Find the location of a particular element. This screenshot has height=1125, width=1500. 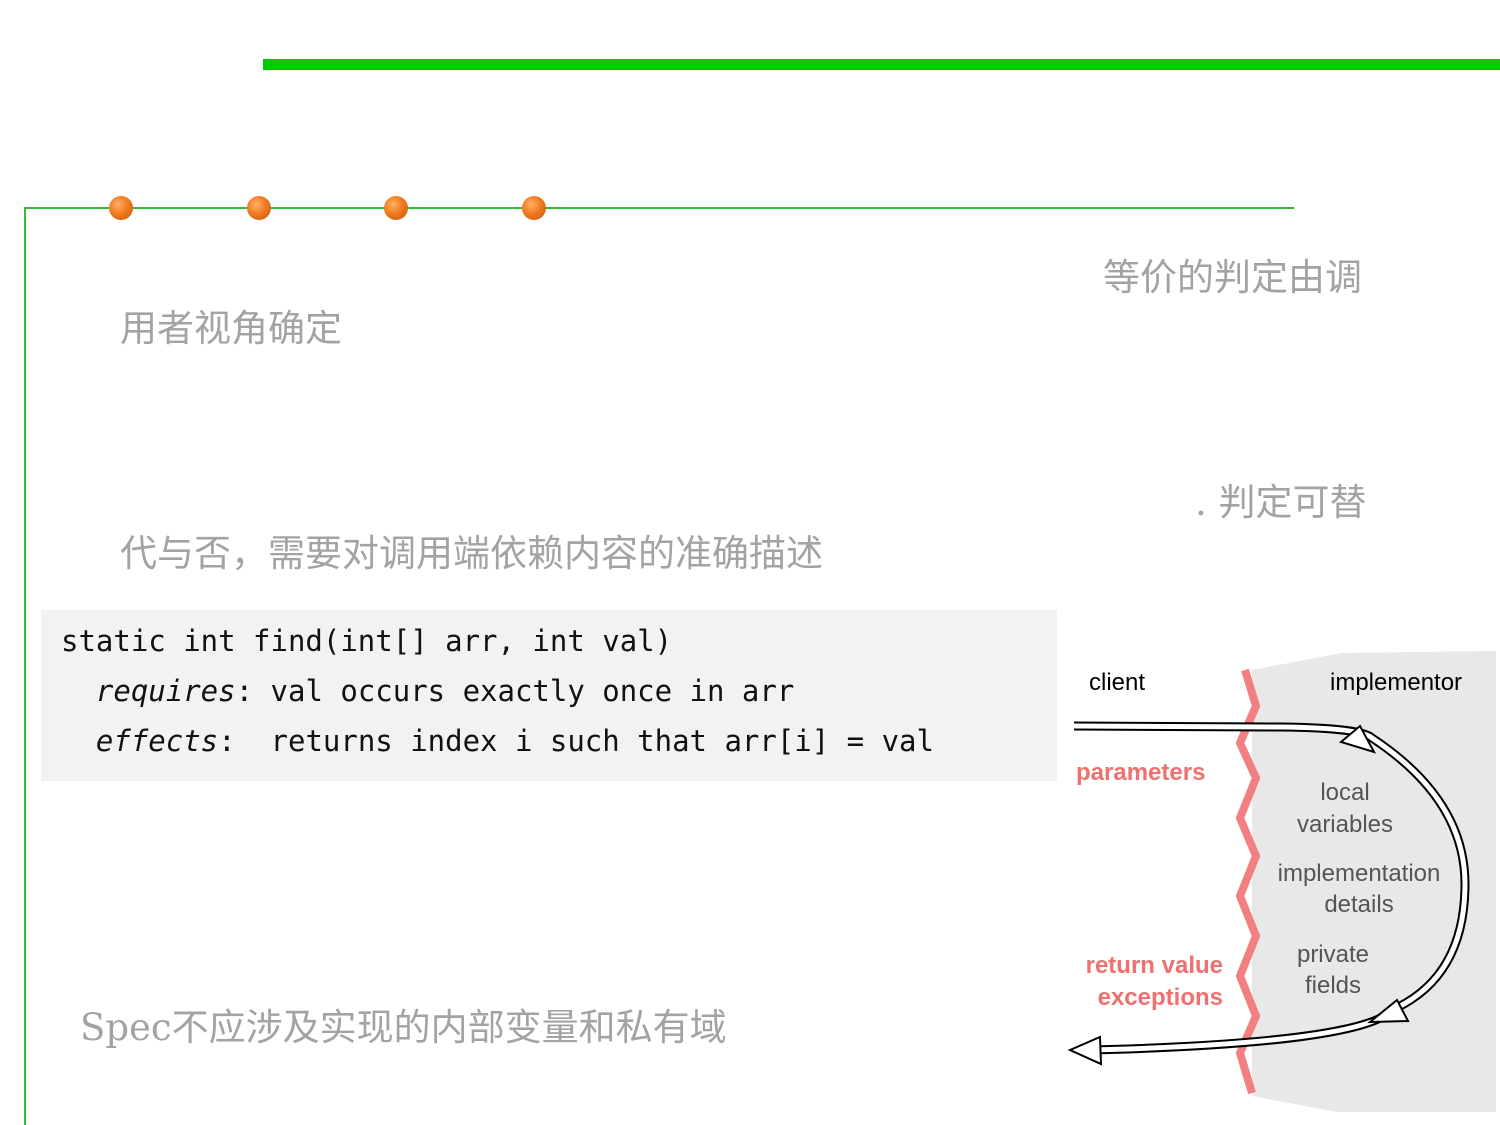

text-line1-left: 用者视角确定 is located at coordinates (231, 328).